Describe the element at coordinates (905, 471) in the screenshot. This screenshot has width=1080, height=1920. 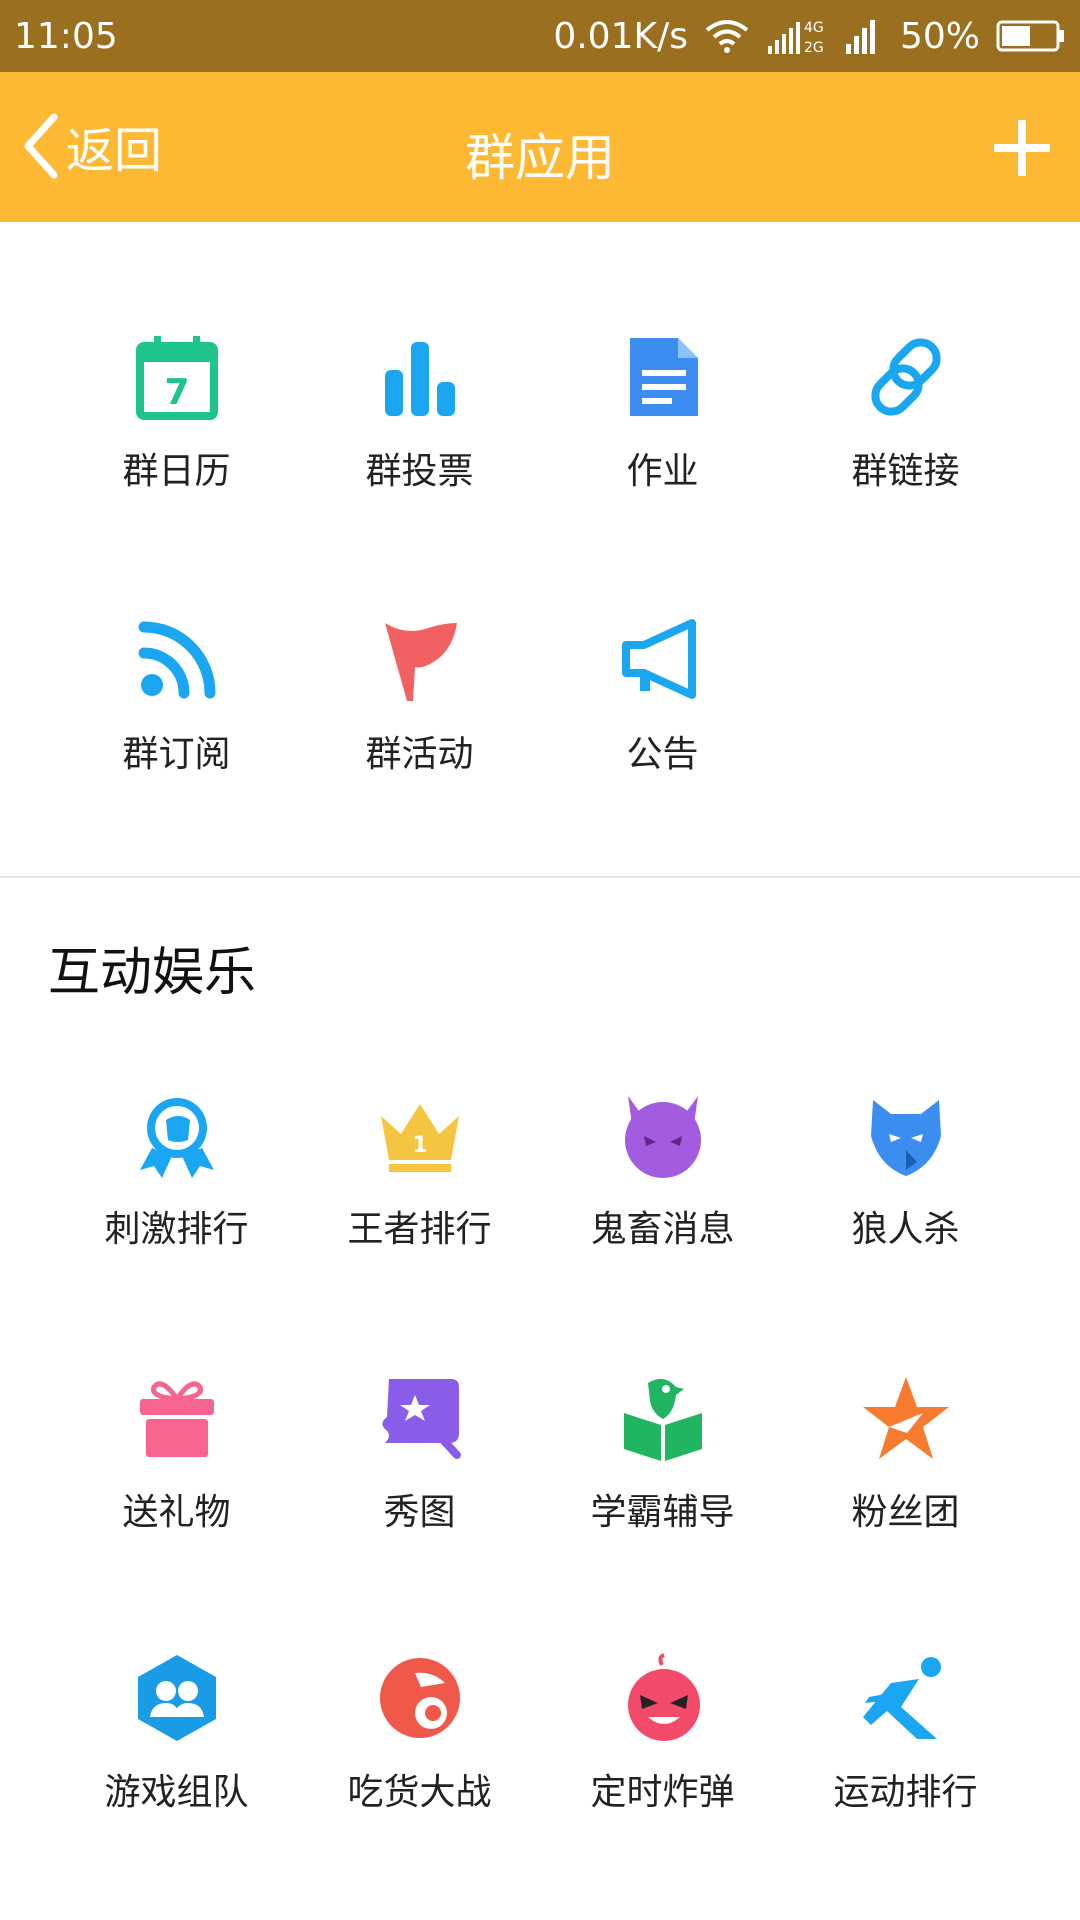
I see `app-label: 群链接` at that location.